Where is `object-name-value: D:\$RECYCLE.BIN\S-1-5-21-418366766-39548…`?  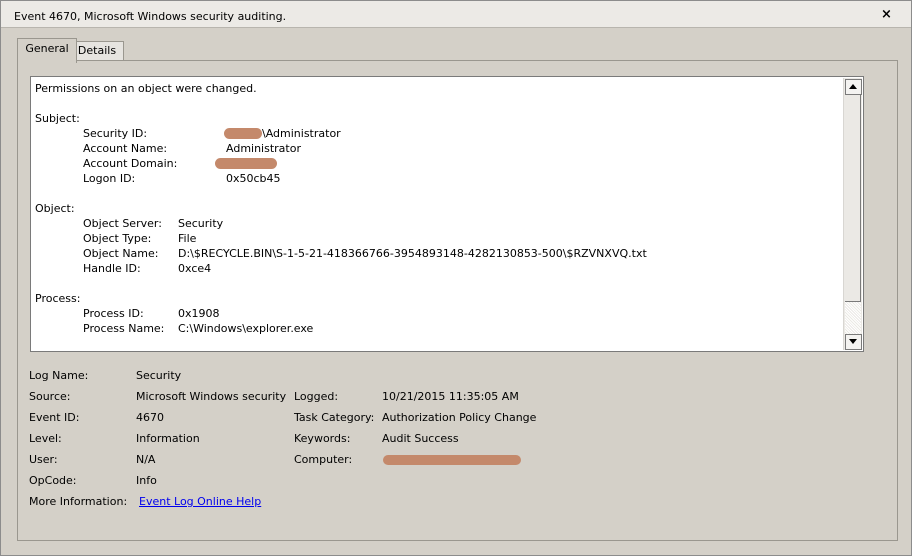
object-name-value: D:\$RECYCLE.BIN\S-1-5-21-418366766-39548… is located at coordinates (412, 253).